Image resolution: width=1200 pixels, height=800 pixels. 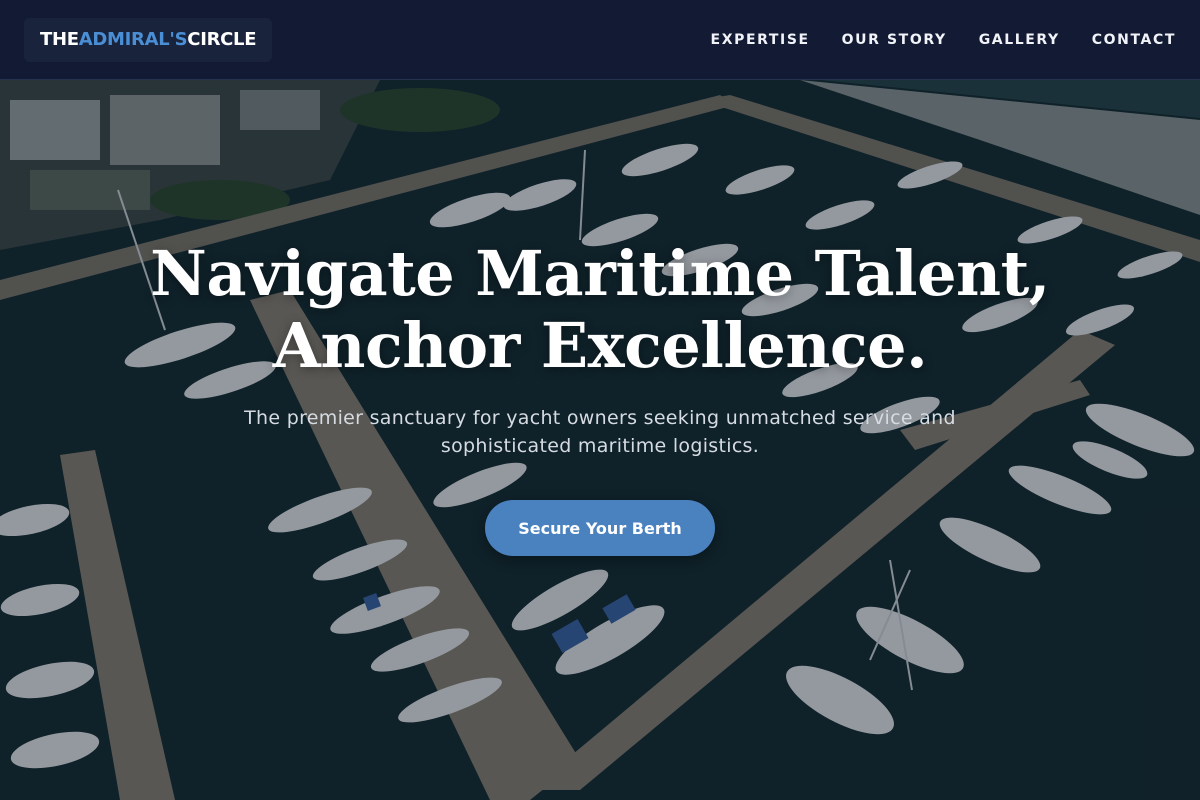 What do you see at coordinates (600, 273) in the screenshot?
I see `hero-title-line-1: Navigate Maritime Talent,` at bounding box center [600, 273].